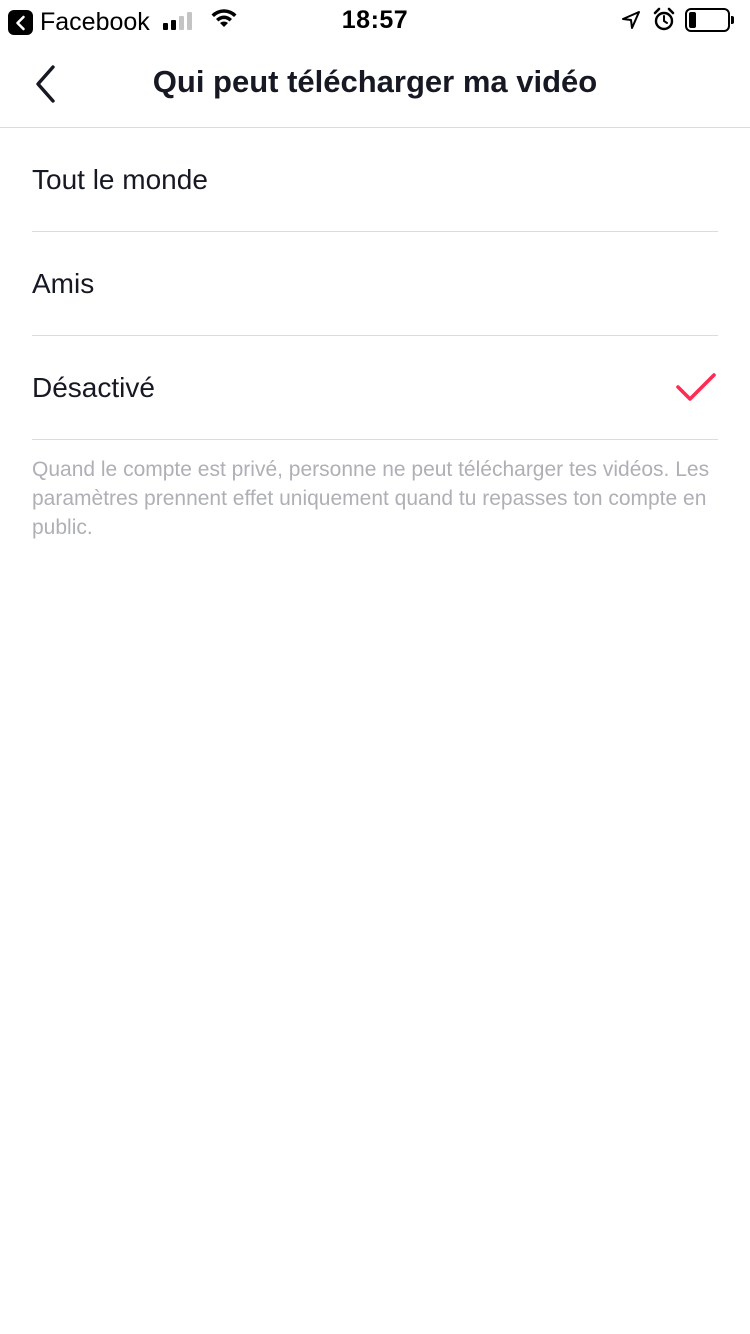 This screenshot has height=1334, width=750. What do you see at coordinates (63, 283) in the screenshot?
I see `option-label: Amis` at bounding box center [63, 283].